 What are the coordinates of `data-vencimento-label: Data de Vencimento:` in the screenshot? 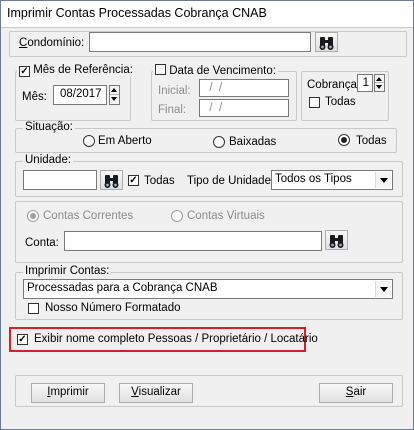 It's located at (222, 71).